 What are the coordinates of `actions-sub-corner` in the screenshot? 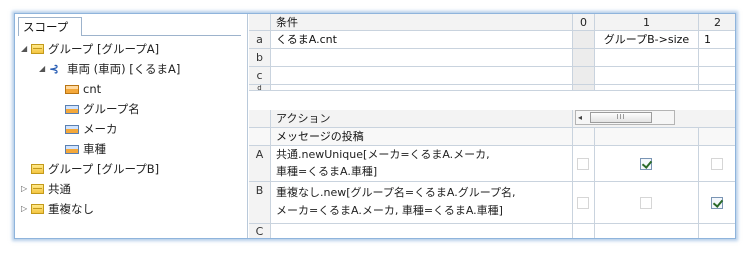 It's located at (260, 137).